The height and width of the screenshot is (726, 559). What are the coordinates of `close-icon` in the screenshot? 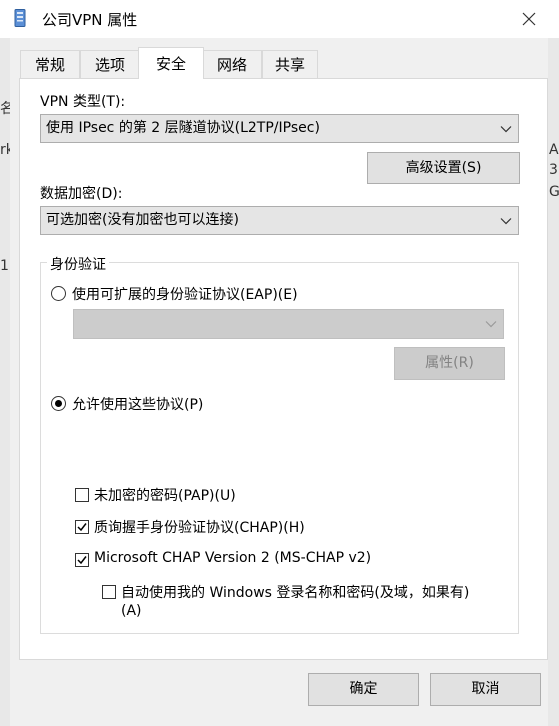 It's located at (529, 19).